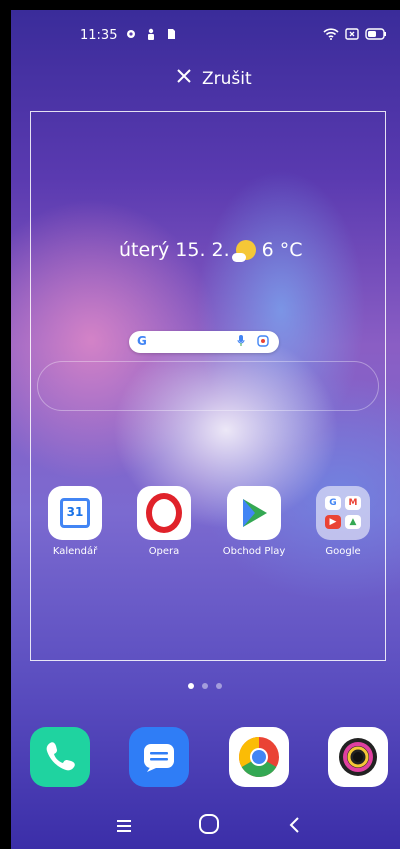  What do you see at coordinates (227, 78) in the screenshot?
I see `cancel-label: Zrušit` at bounding box center [227, 78].